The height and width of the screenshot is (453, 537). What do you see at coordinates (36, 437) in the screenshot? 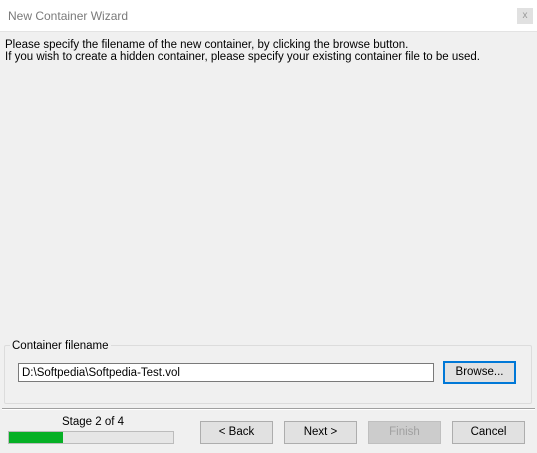
I see `stage-progress-fill` at bounding box center [36, 437].